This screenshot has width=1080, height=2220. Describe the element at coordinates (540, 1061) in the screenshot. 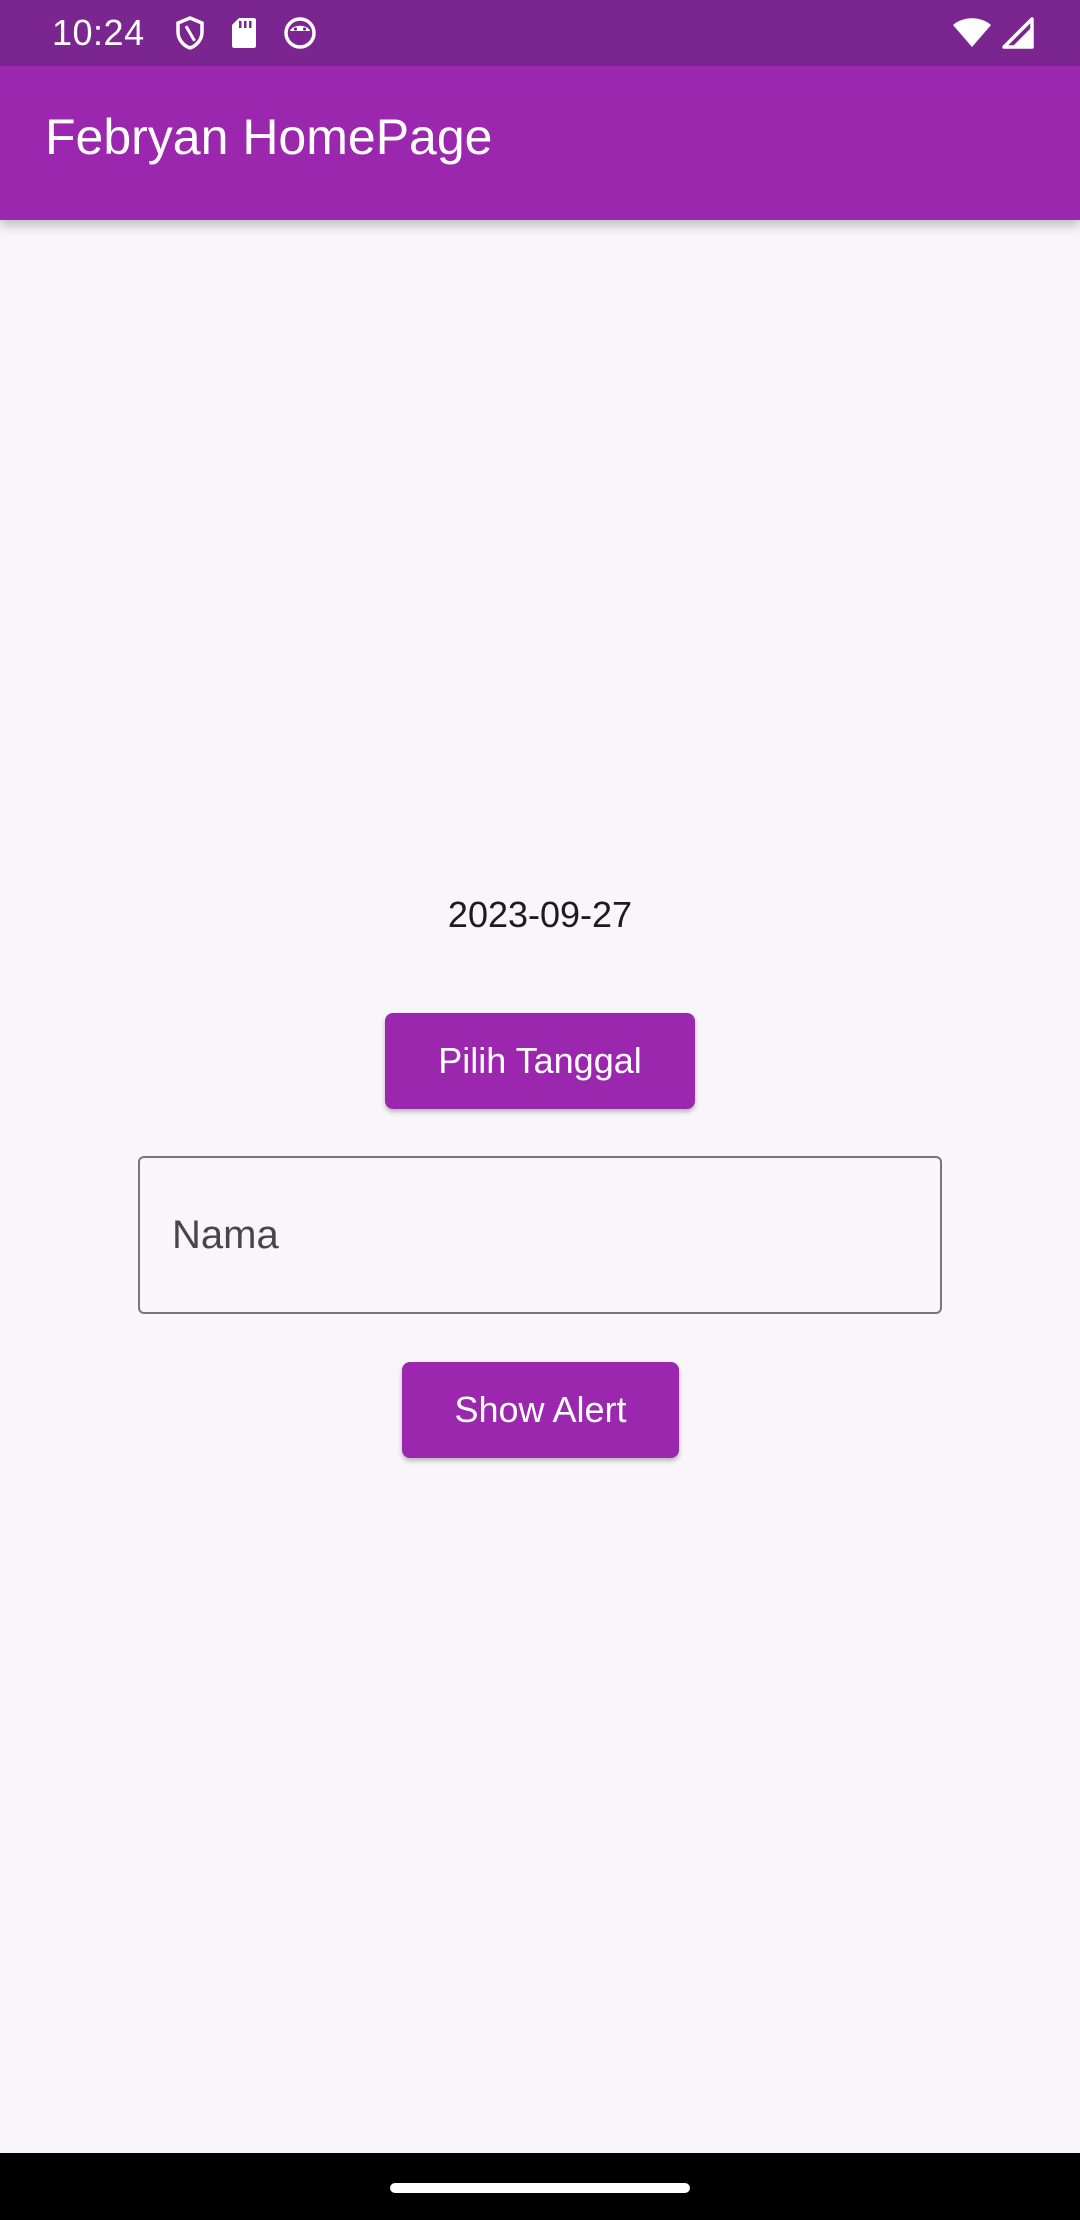

I see `pick-date-button: Pilih Tanggal` at that location.